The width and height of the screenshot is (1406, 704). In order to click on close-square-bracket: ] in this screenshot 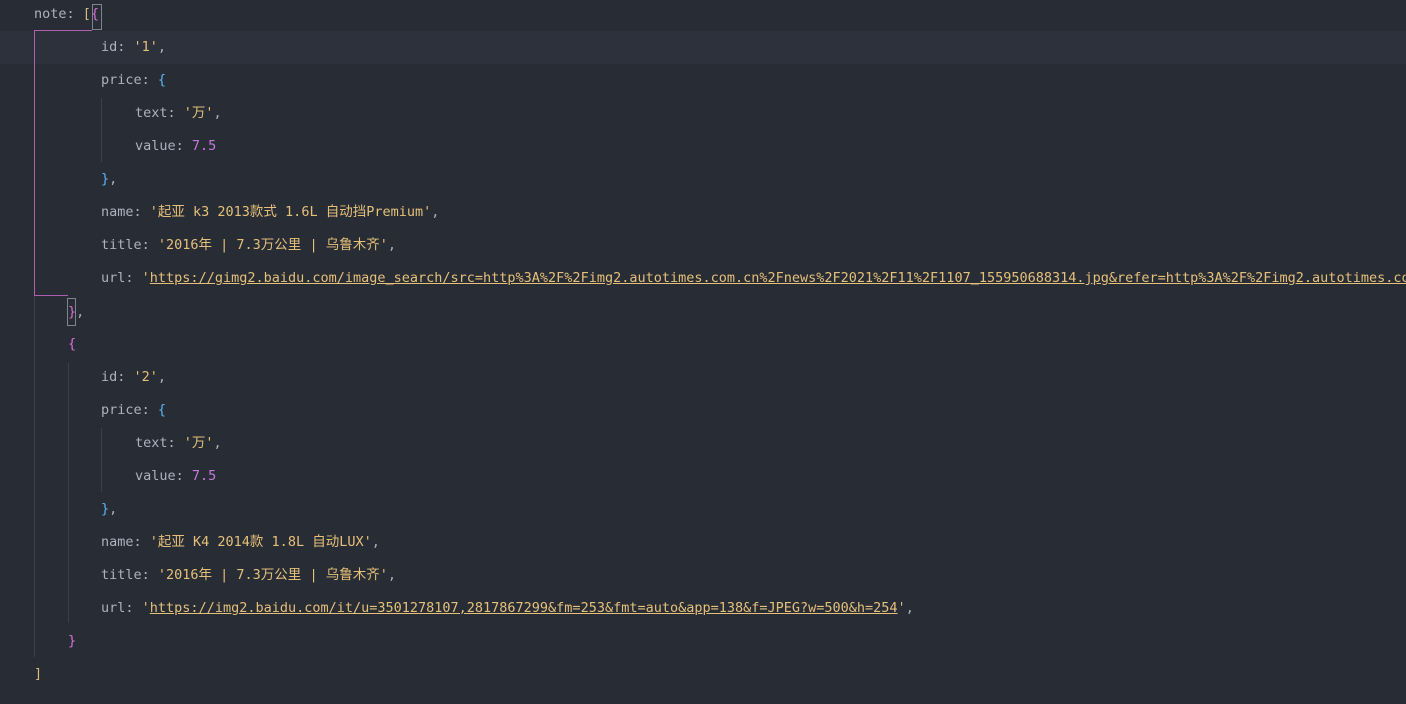, I will do `click(38, 674)`.